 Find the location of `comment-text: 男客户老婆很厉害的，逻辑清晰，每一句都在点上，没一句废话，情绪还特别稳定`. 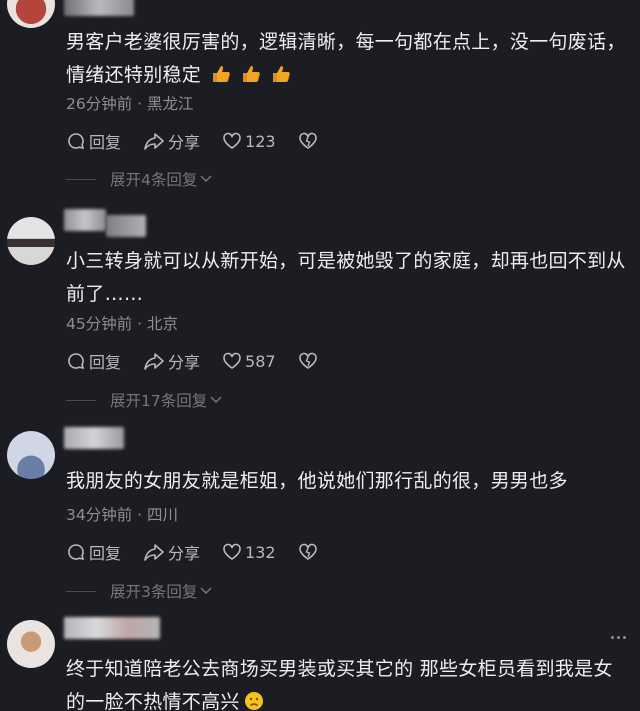

comment-text: 男客户老婆很厉害的，逻辑清晰，每一句都在点上，没一句废话，情绪还特别稳定 is located at coordinates (346, 58).